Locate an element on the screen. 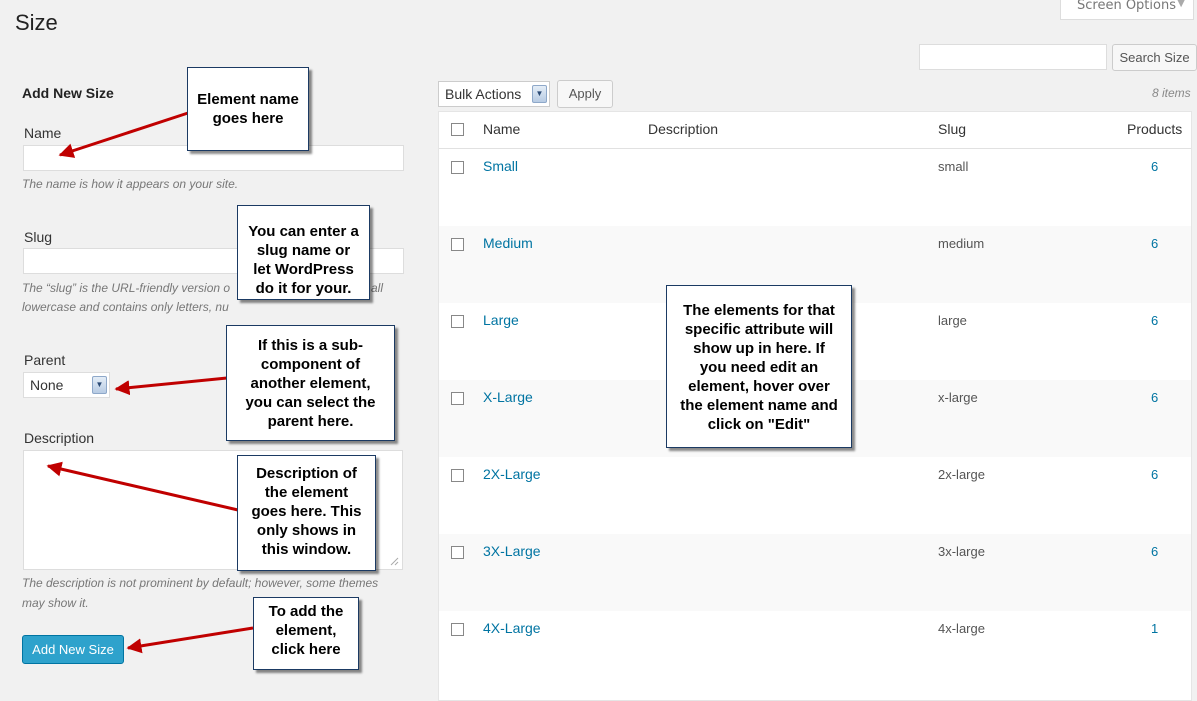  callout-line: you need edit an is located at coordinates (759, 367).